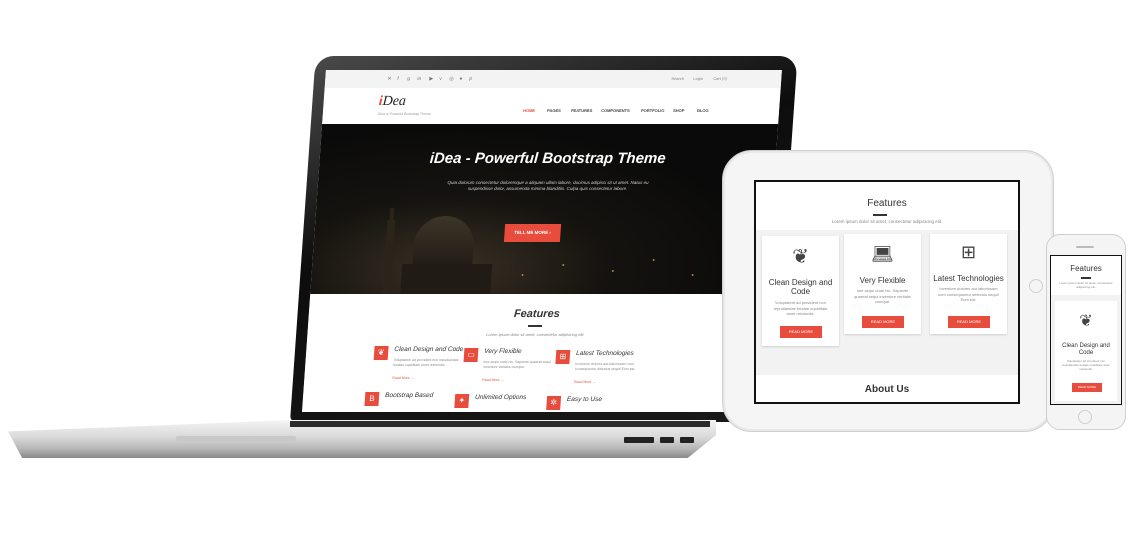 The height and width of the screenshot is (536, 1140). Describe the element at coordinates (703, 110) in the screenshot. I see `nav-blog: BLOG` at that location.